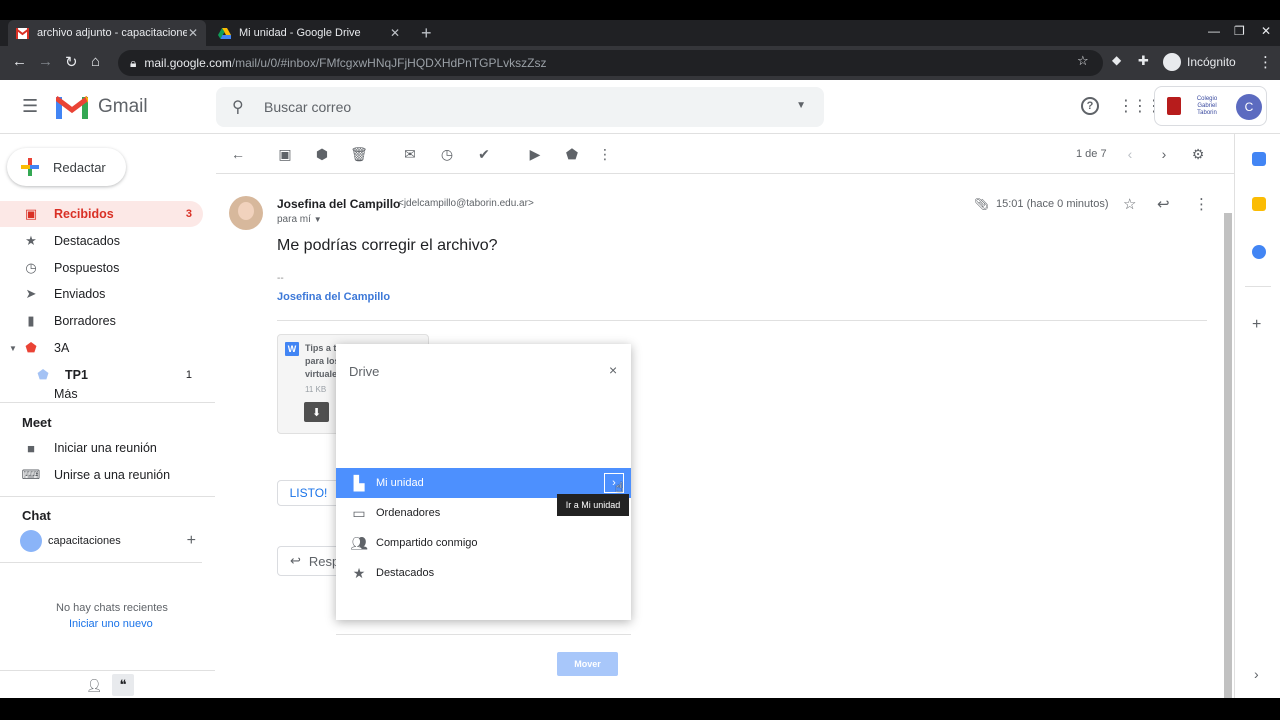 Image resolution: width=1280 pixels, height=720 pixels. I want to click on clock-icon: ◷, so click(31, 267).